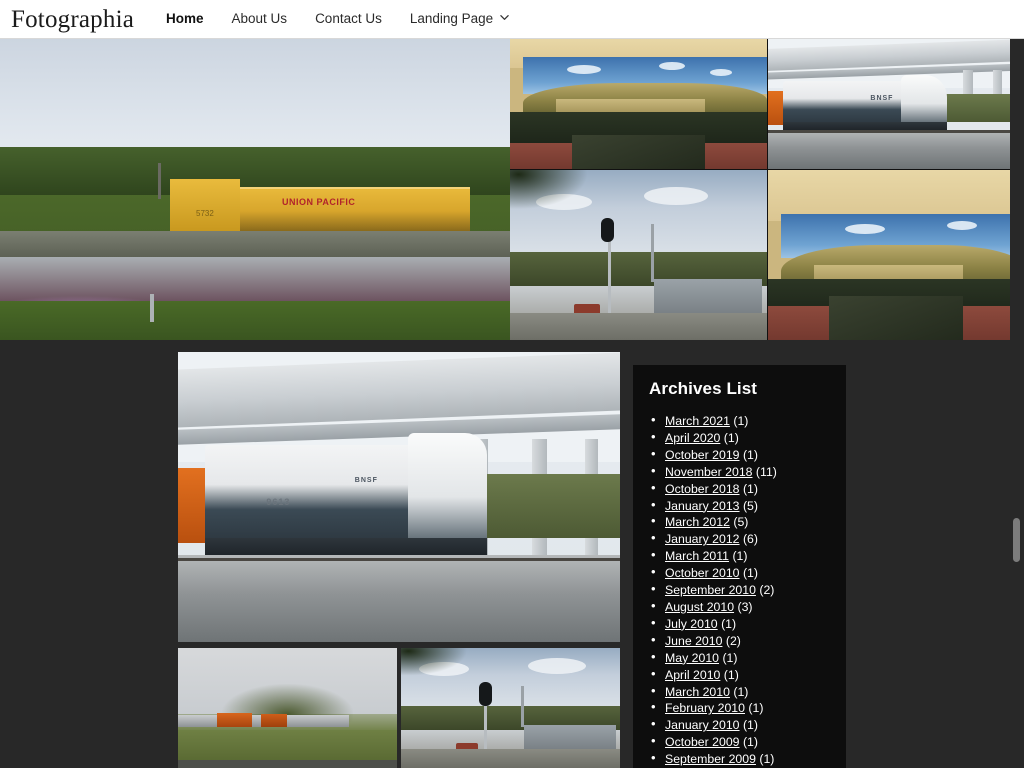 This screenshot has height=768, width=1024. What do you see at coordinates (703, 388) in the screenshot?
I see `archives-title: Archives List` at bounding box center [703, 388].